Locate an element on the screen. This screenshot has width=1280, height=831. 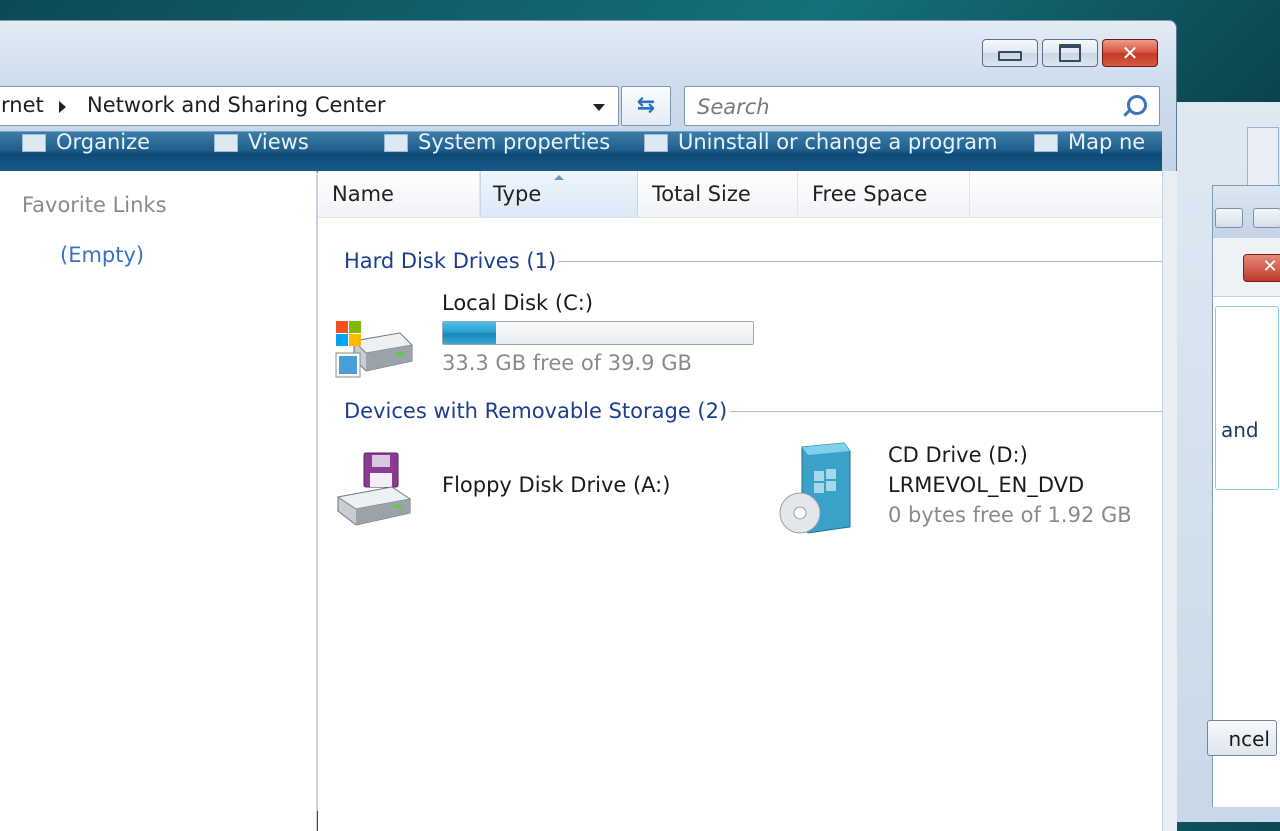
maximize-icon is located at coordinates (1070, 53).